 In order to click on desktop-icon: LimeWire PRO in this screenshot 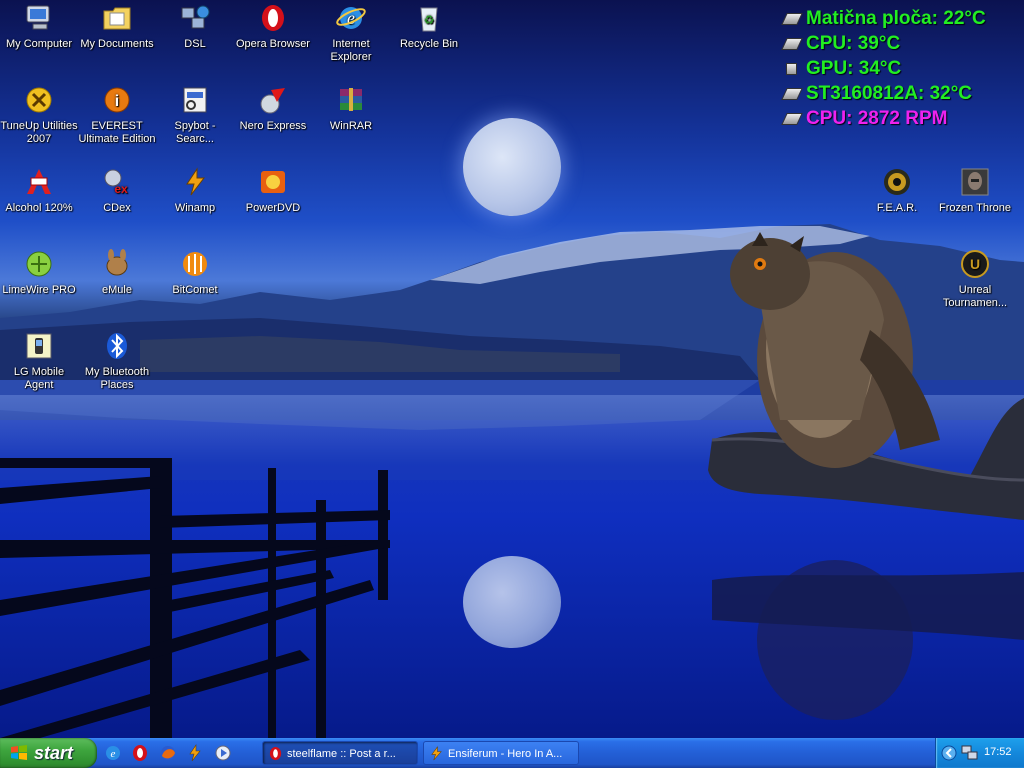, I will do `click(39, 272)`.